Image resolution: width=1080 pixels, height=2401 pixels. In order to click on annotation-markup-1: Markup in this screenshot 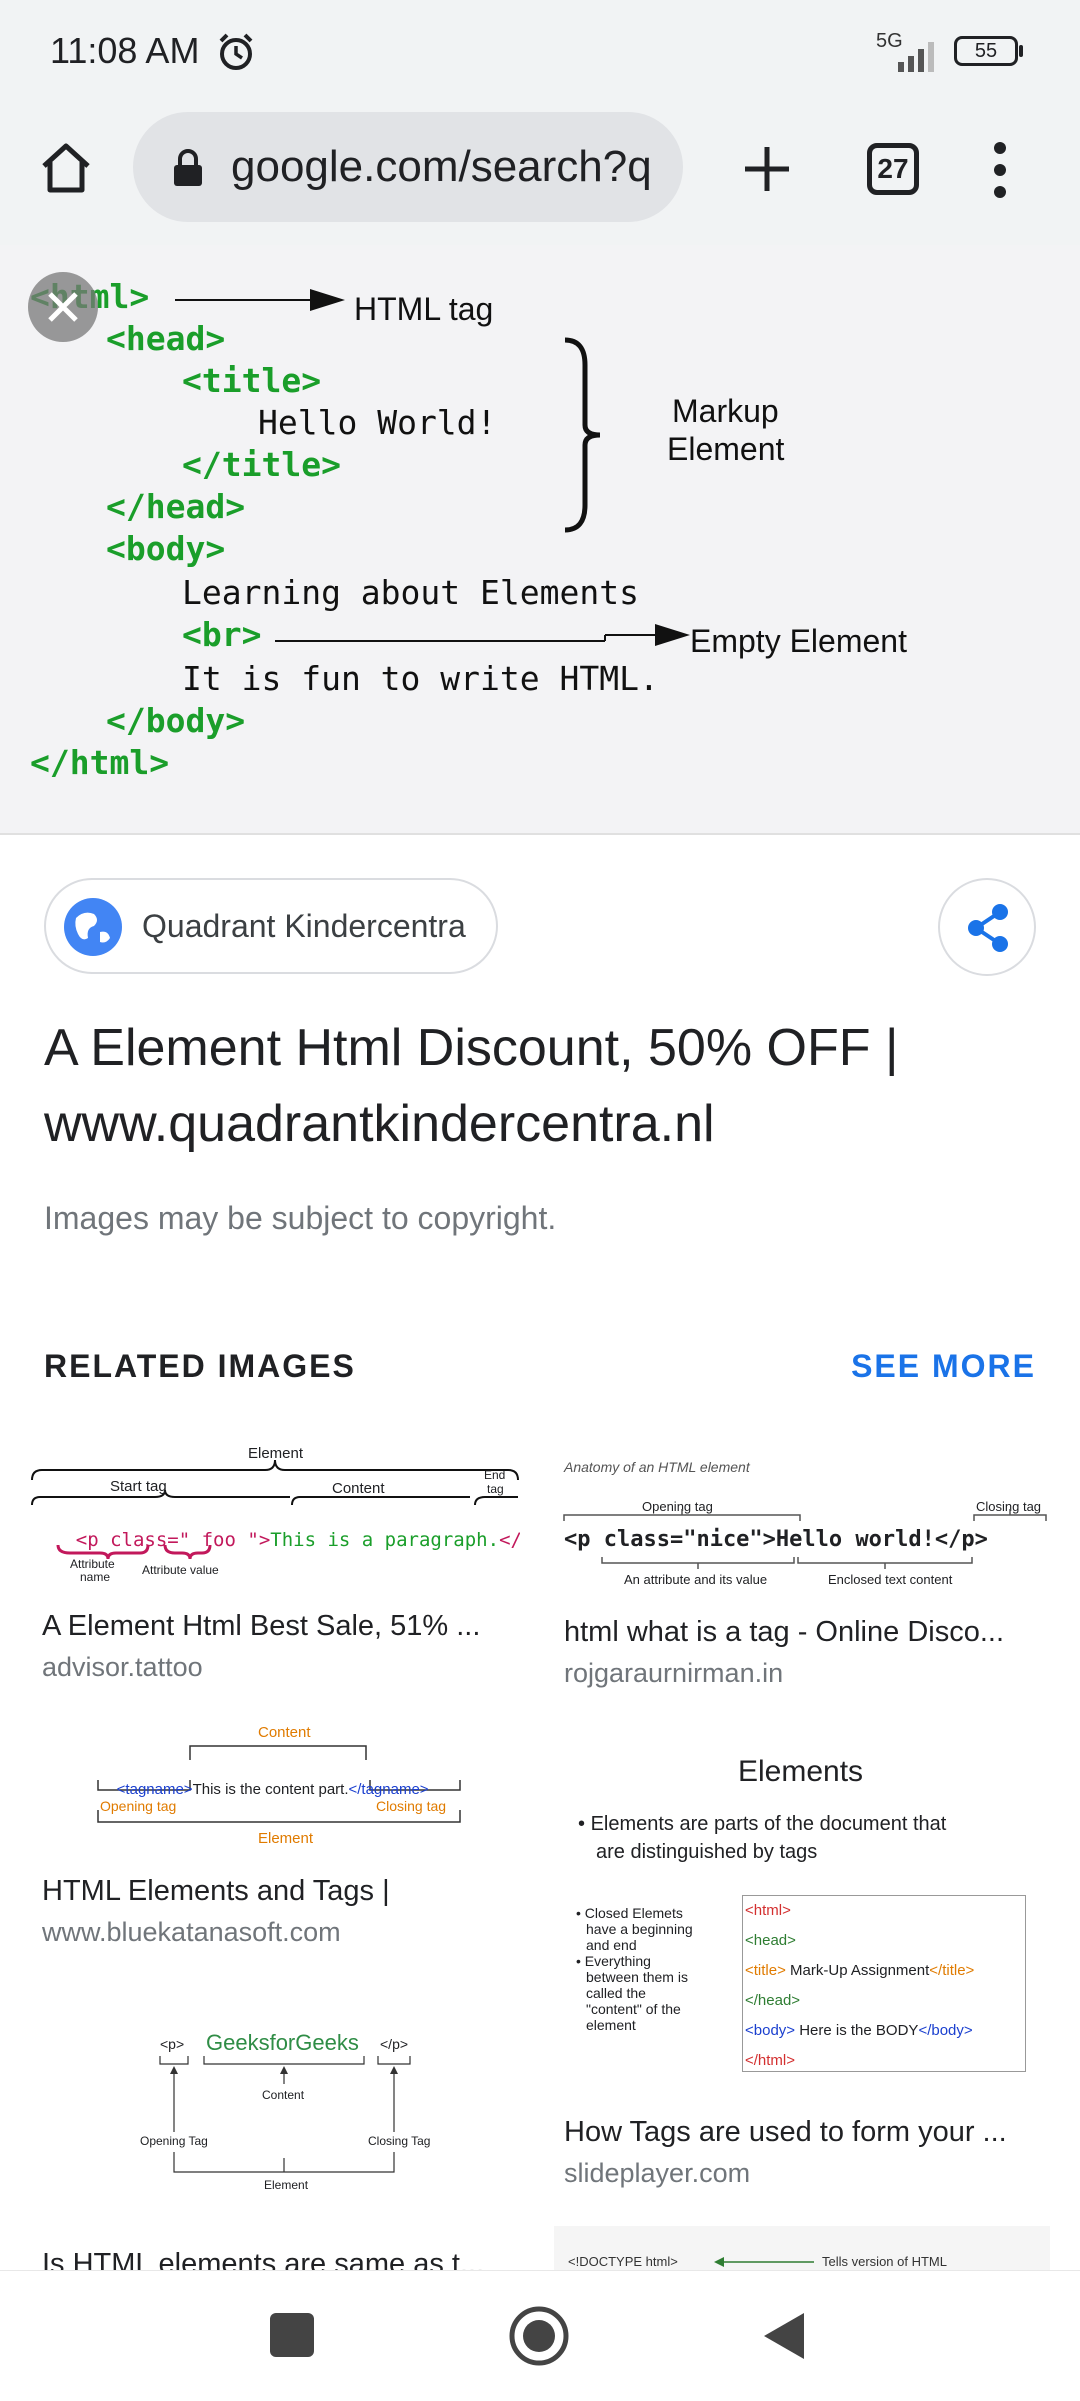, I will do `click(725, 411)`.